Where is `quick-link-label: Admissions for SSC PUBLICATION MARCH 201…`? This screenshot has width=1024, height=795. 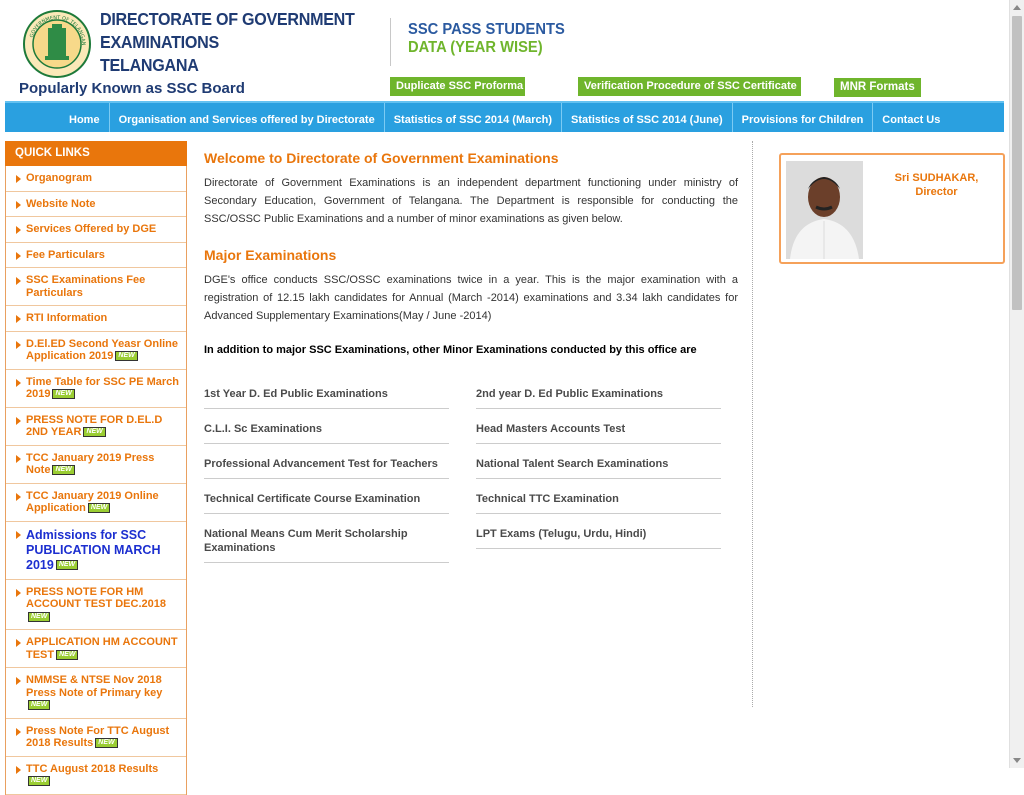 quick-link-label: Admissions for SSC PUBLICATION MARCH 201… is located at coordinates (93, 549).